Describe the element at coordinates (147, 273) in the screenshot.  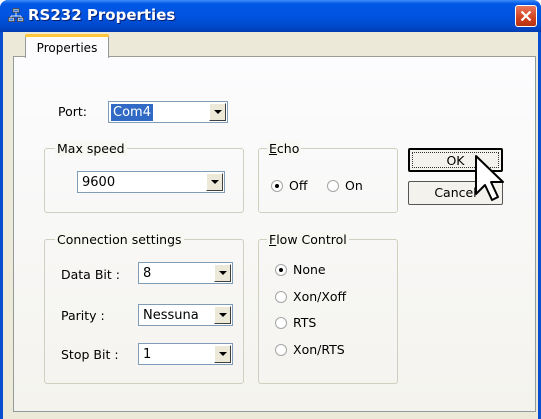
I see `data-bit-value: 8` at that location.